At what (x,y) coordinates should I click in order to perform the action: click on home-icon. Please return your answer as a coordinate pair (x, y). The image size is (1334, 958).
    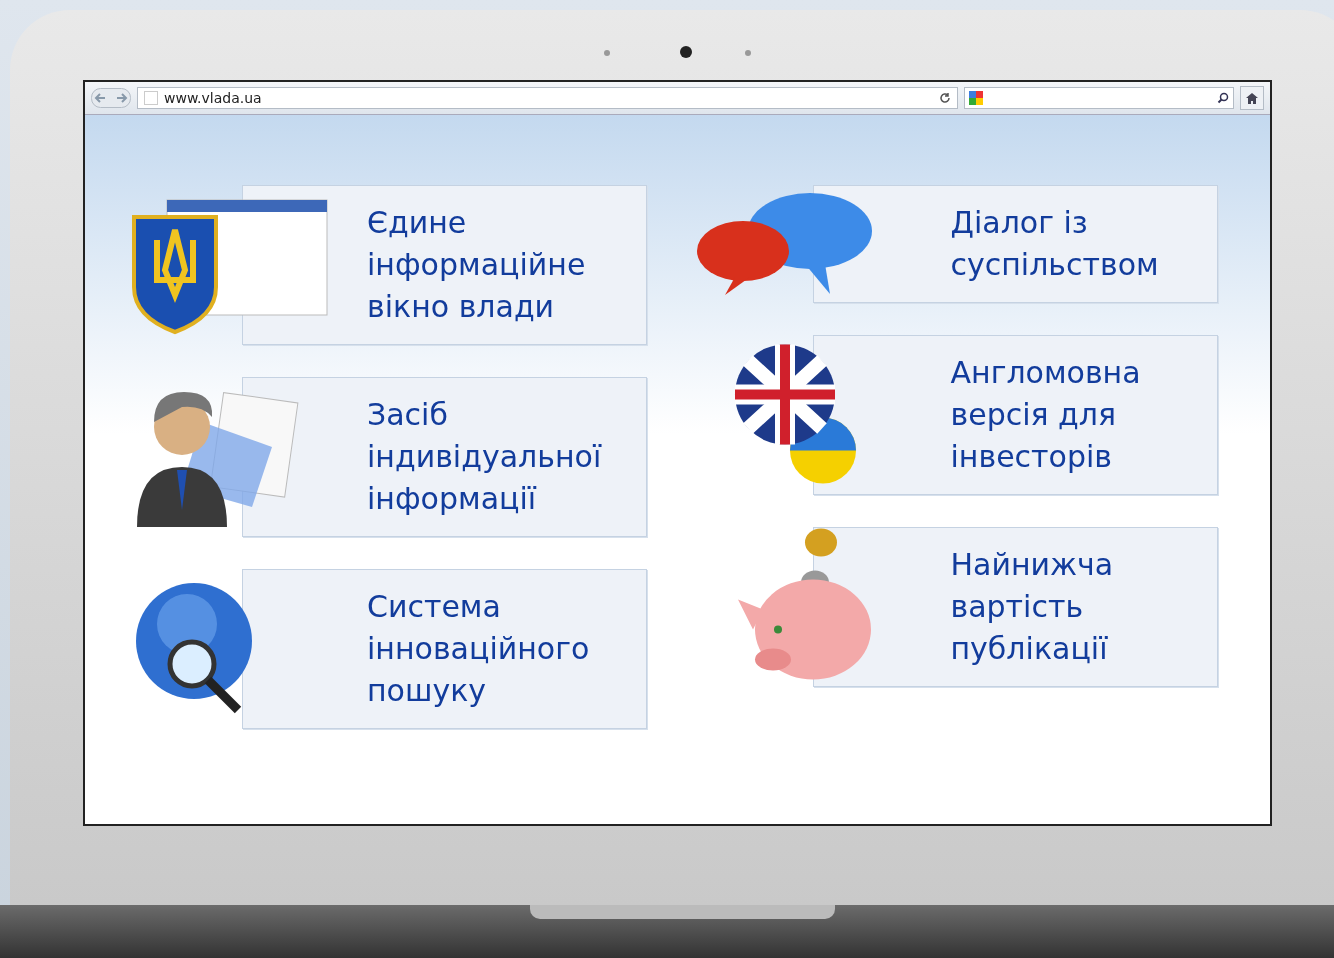
    Looking at the image, I should click on (1252, 98).